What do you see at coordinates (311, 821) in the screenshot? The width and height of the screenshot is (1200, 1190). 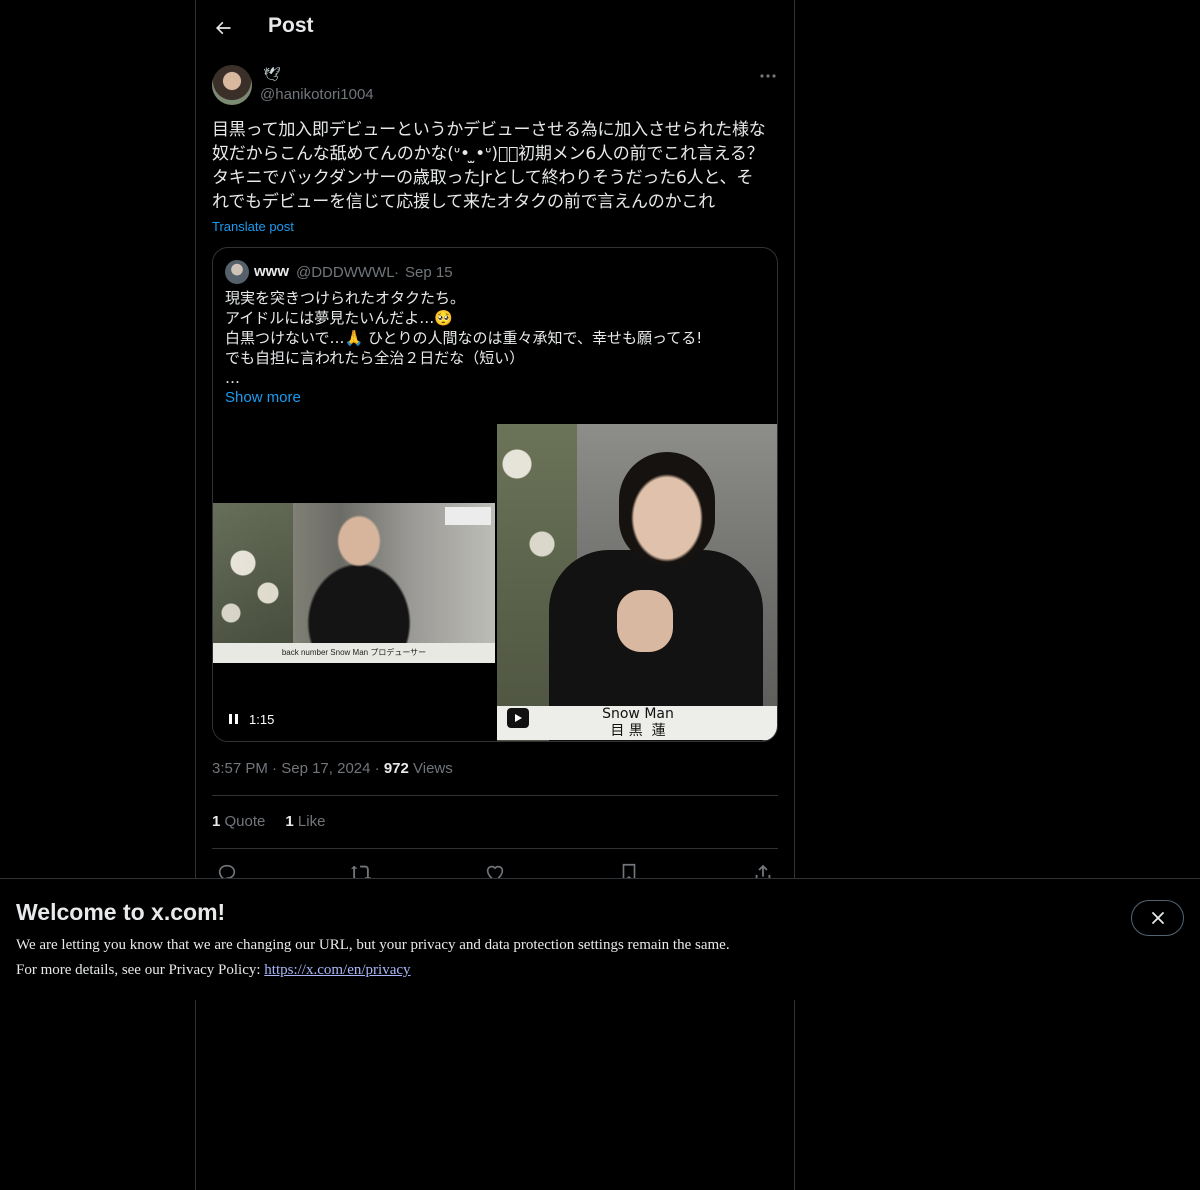 I see `likes-label: Like` at bounding box center [311, 821].